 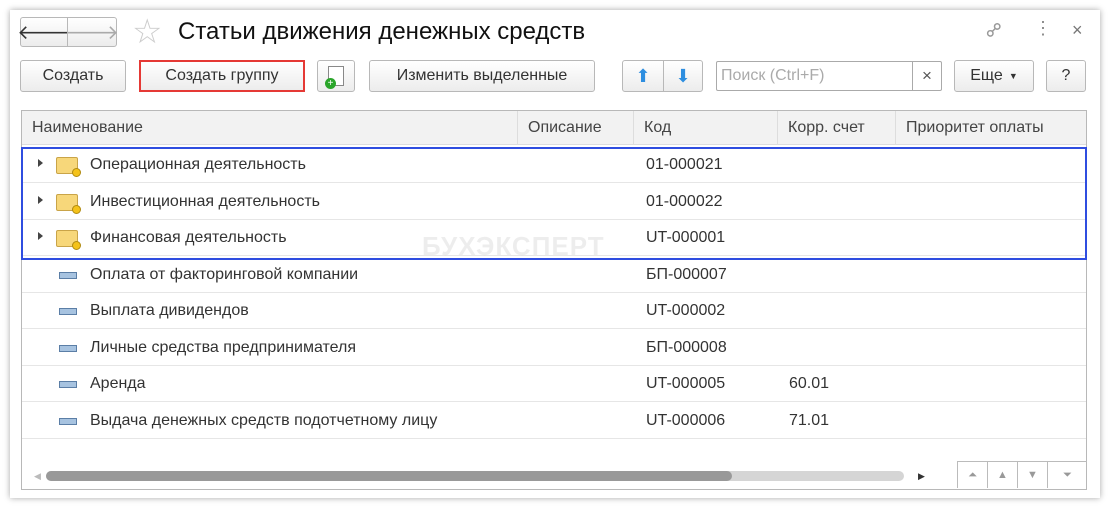 What do you see at coordinates (1066, 76) in the screenshot?
I see `help-button: ?` at bounding box center [1066, 76].